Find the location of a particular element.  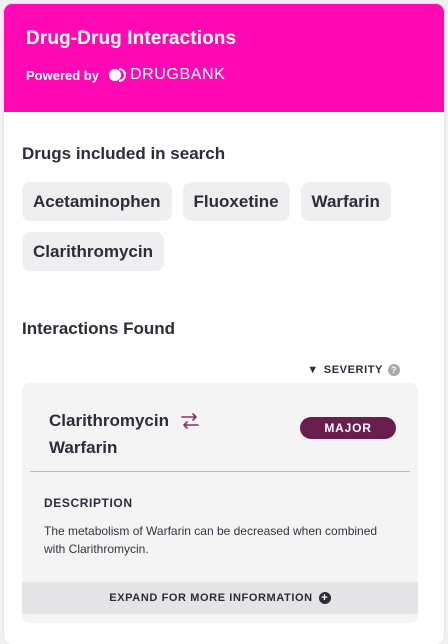

powered-by-label: Powered by is located at coordinates (62, 75).